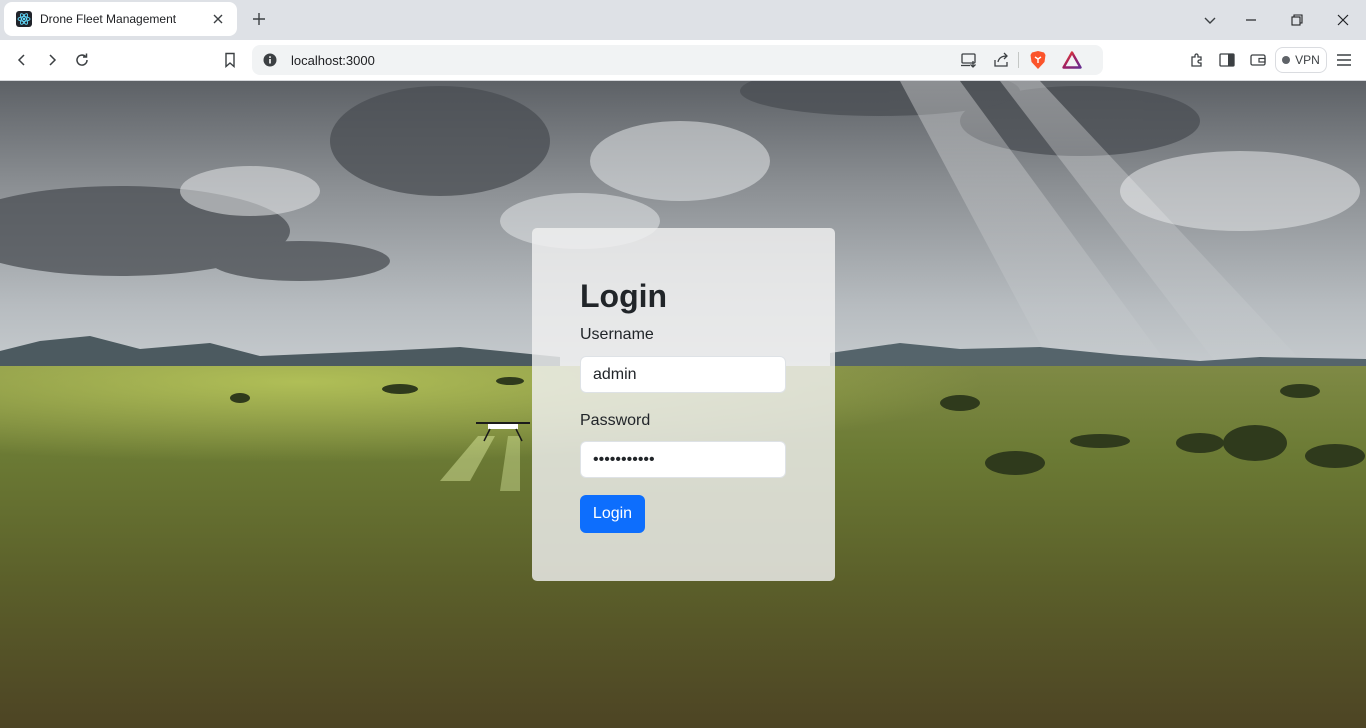 This screenshot has height=728, width=1366. I want to click on browser-tab: Drone Fleet Management, so click(120, 19).